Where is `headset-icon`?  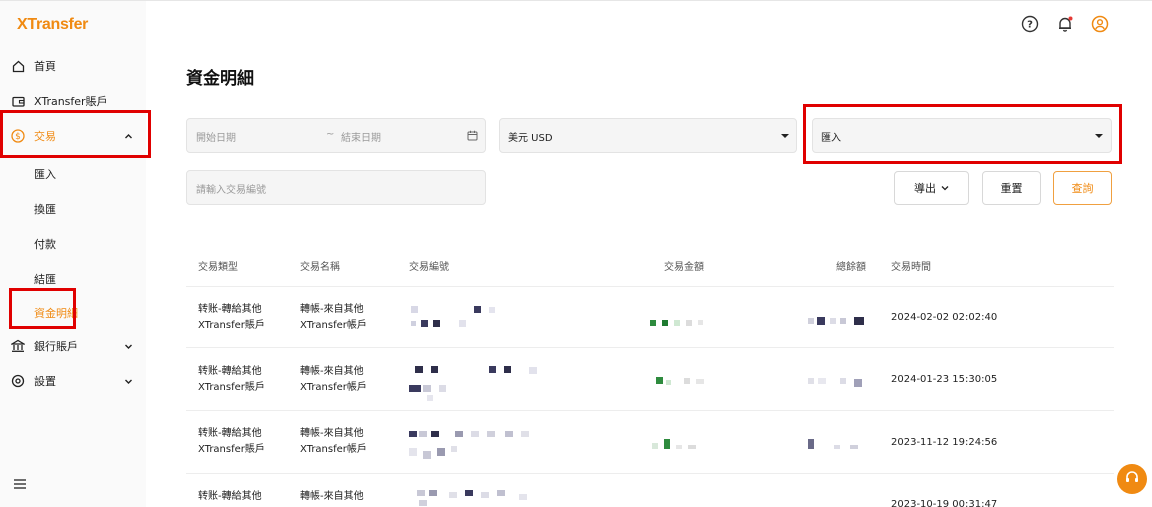
headset-icon is located at coordinates (1132, 479).